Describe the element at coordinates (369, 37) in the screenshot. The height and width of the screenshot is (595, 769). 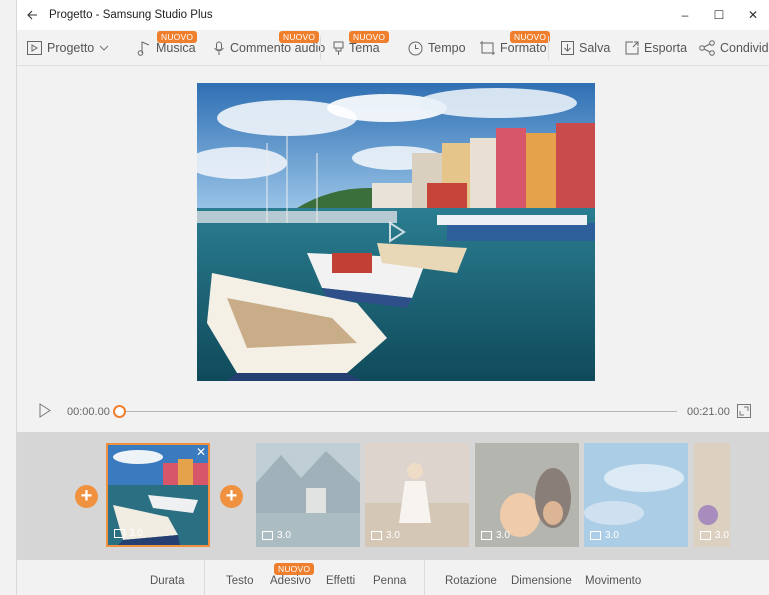
I see `theme-new-badge: NUOVO` at that location.